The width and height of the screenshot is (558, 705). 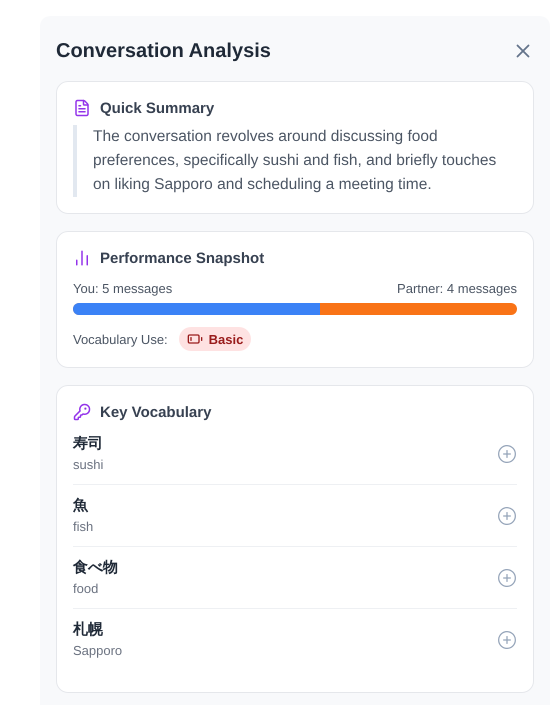 I want to click on key-icon, so click(x=82, y=412).